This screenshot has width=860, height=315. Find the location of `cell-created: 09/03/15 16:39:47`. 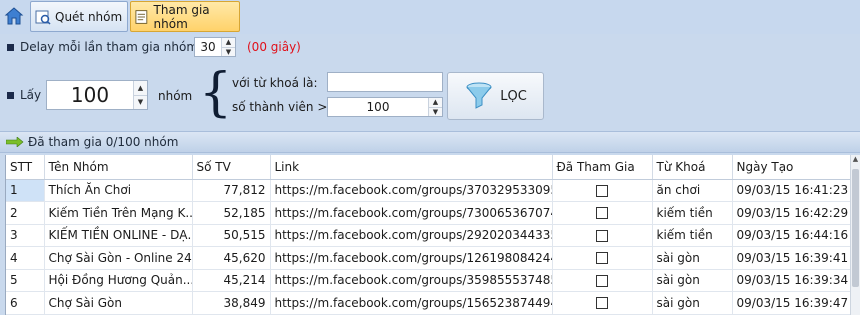

cell-created: 09/03/15 16:39:47 is located at coordinates (792, 303).